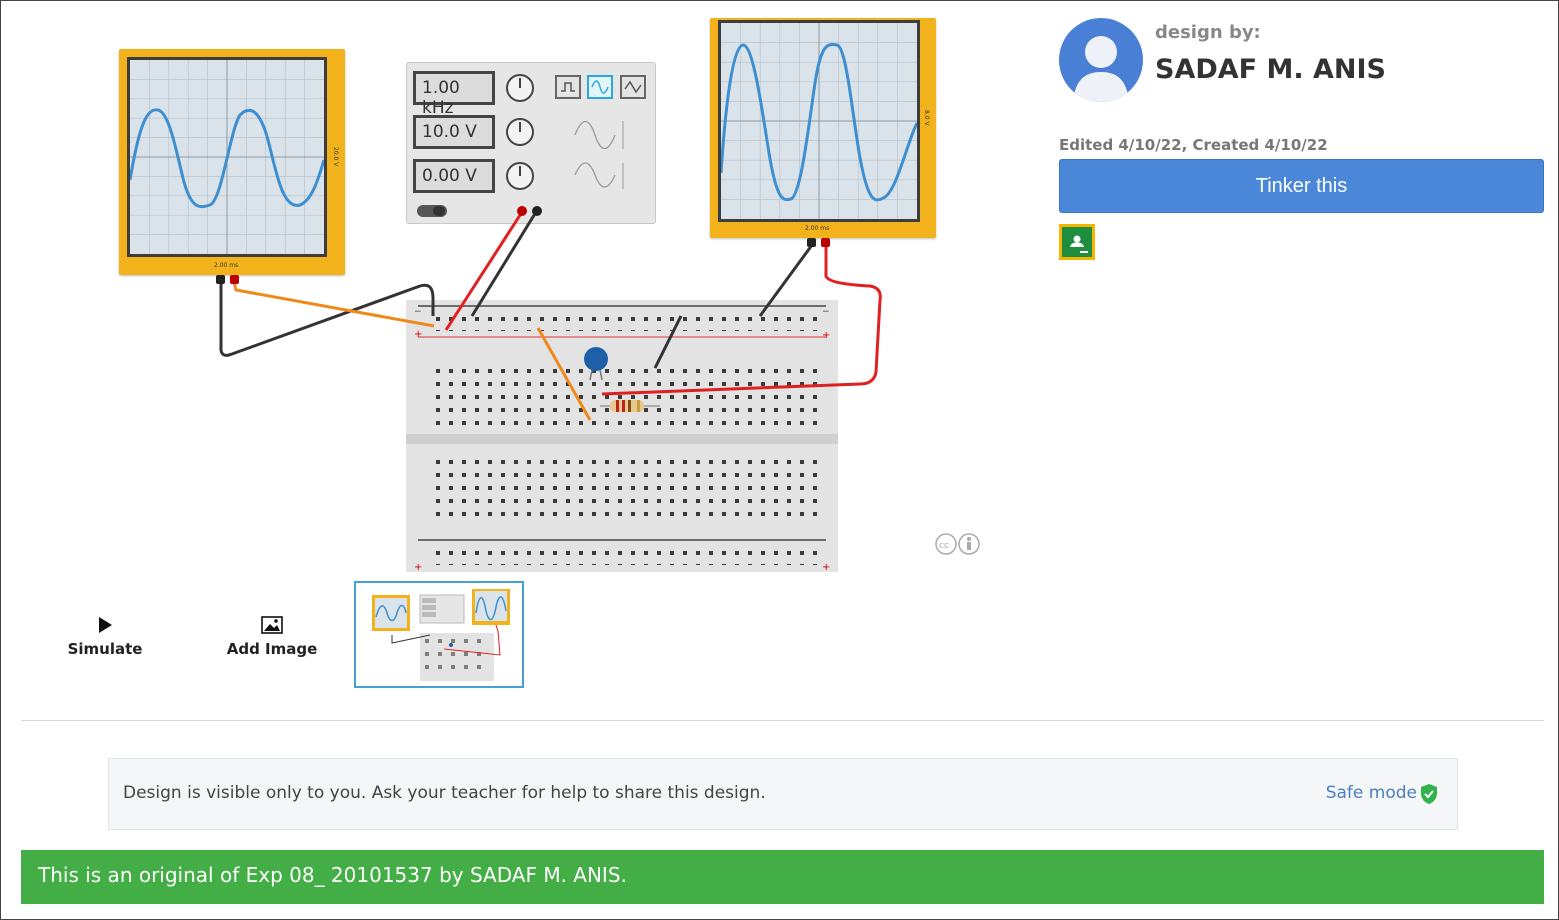  I want to click on ceramic-capacitor, so click(596, 359).